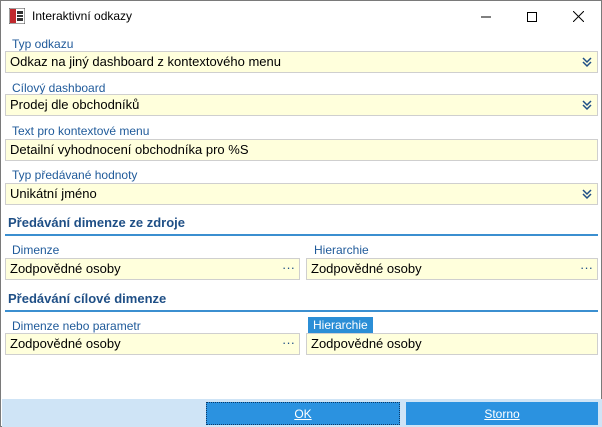 Image resolution: width=602 pixels, height=427 pixels. What do you see at coordinates (17, 16) in the screenshot?
I see `app-logo-icon` at bounding box center [17, 16].